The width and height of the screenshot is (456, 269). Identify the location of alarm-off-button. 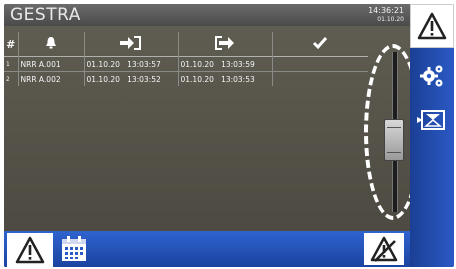
(384, 249).